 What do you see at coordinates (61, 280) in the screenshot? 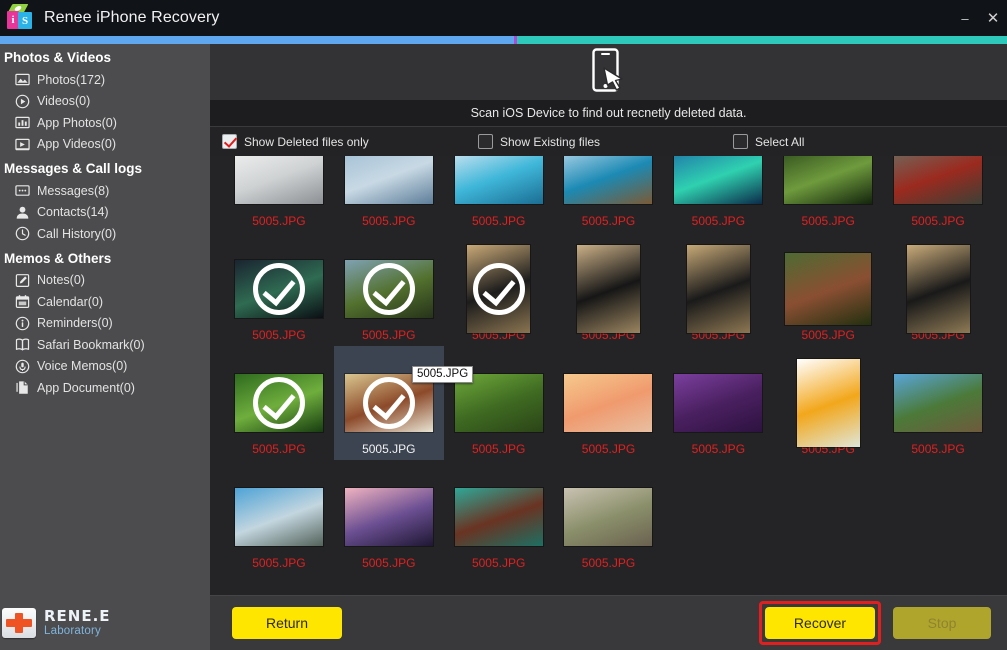
I see `sidebar-item-label: Notes(0)` at bounding box center [61, 280].